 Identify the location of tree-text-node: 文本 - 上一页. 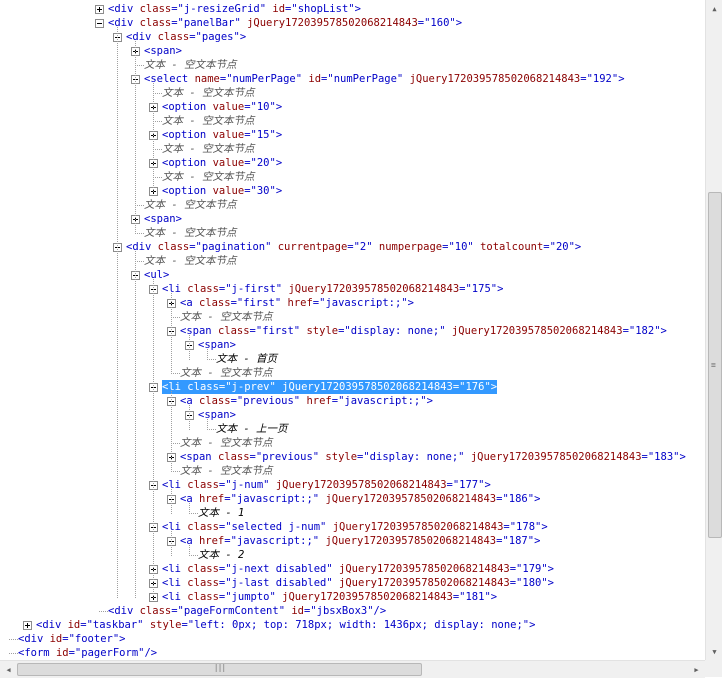
(251, 429).